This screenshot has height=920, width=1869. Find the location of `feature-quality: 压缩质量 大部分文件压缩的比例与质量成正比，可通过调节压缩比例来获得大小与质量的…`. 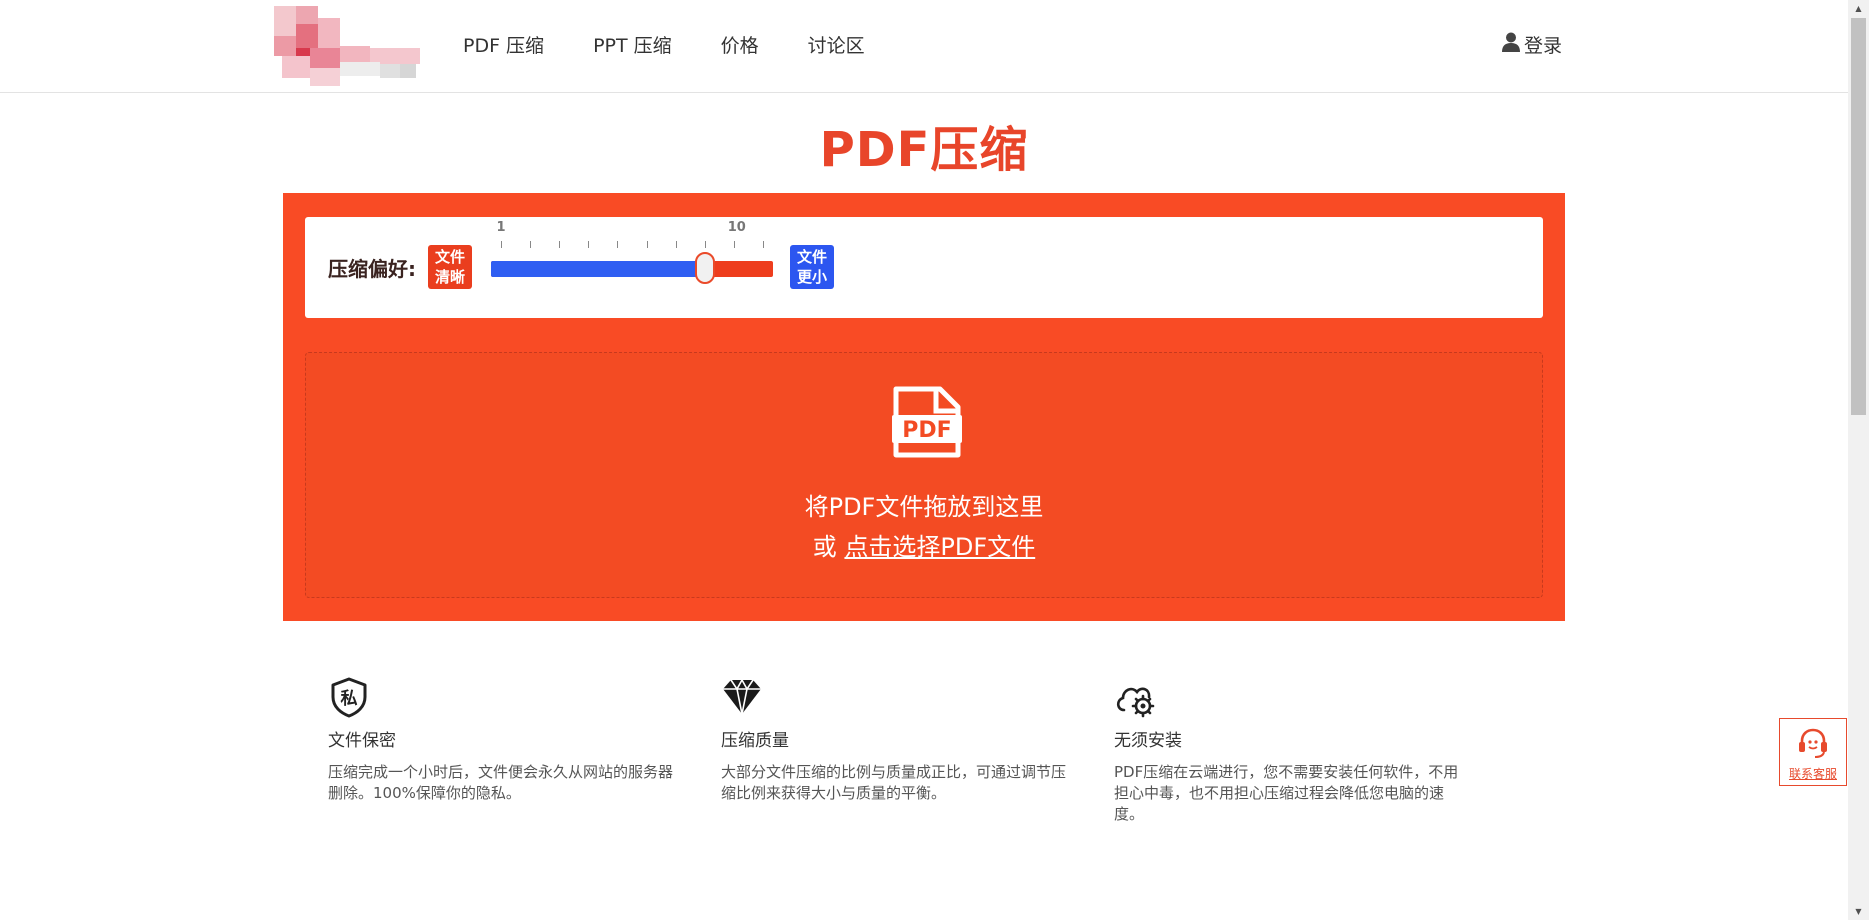

feature-quality: 压缩质量 大部分文件压缩的比例与质量成正比，可通过调节压缩比例来获得大小与质量的… is located at coordinates (901, 740).